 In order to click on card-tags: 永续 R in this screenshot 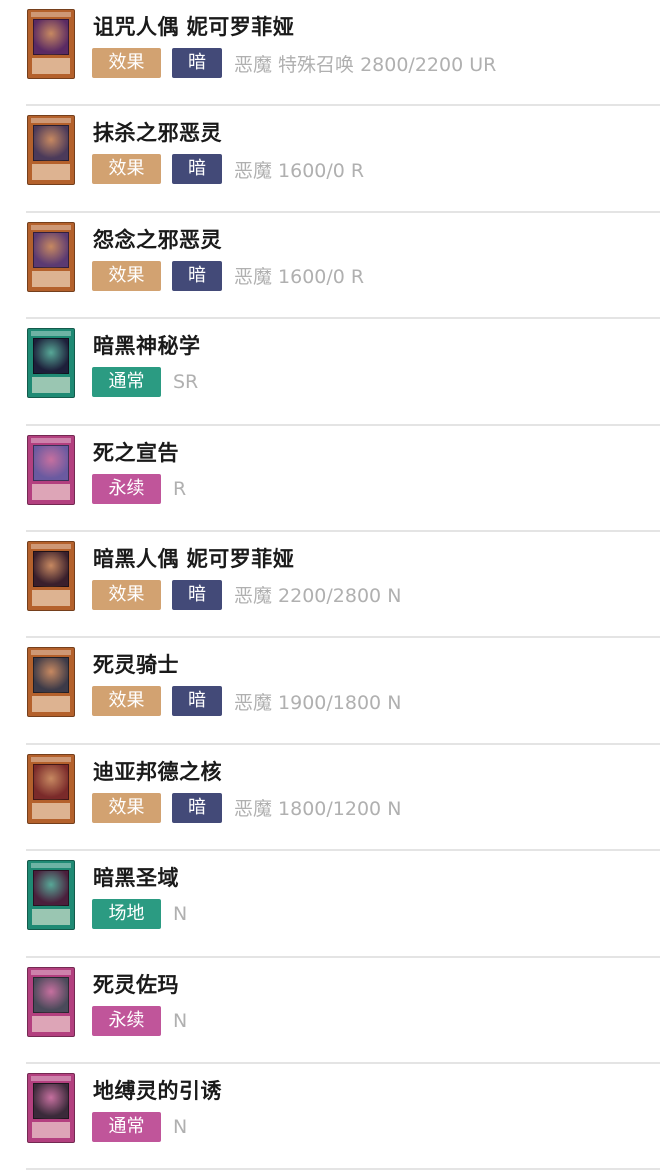, I will do `click(139, 488)`.